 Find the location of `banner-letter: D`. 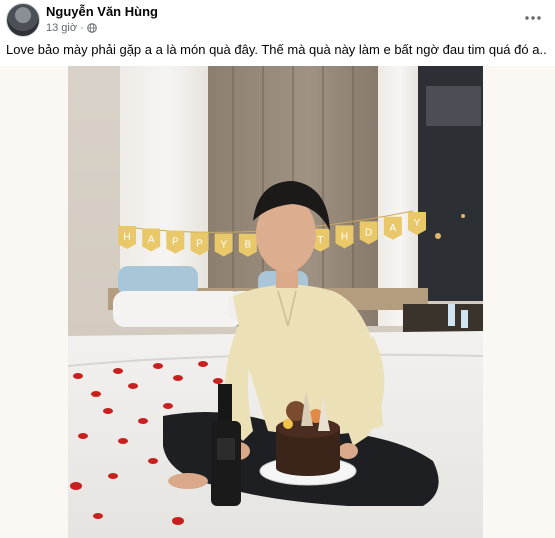

banner-letter: D is located at coordinates (368, 232).